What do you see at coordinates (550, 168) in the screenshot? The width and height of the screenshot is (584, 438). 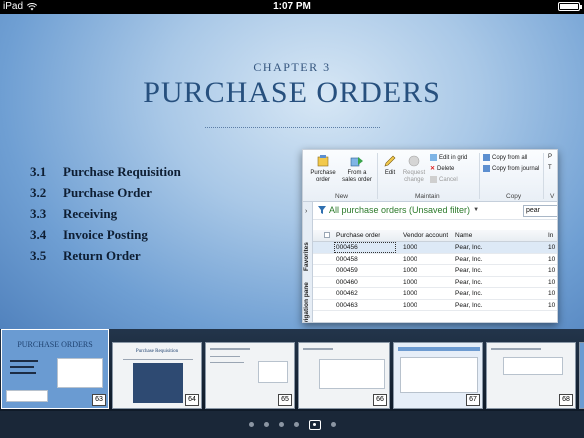 I see `ribbon-cut-label: T` at bounding box center [550, 168].